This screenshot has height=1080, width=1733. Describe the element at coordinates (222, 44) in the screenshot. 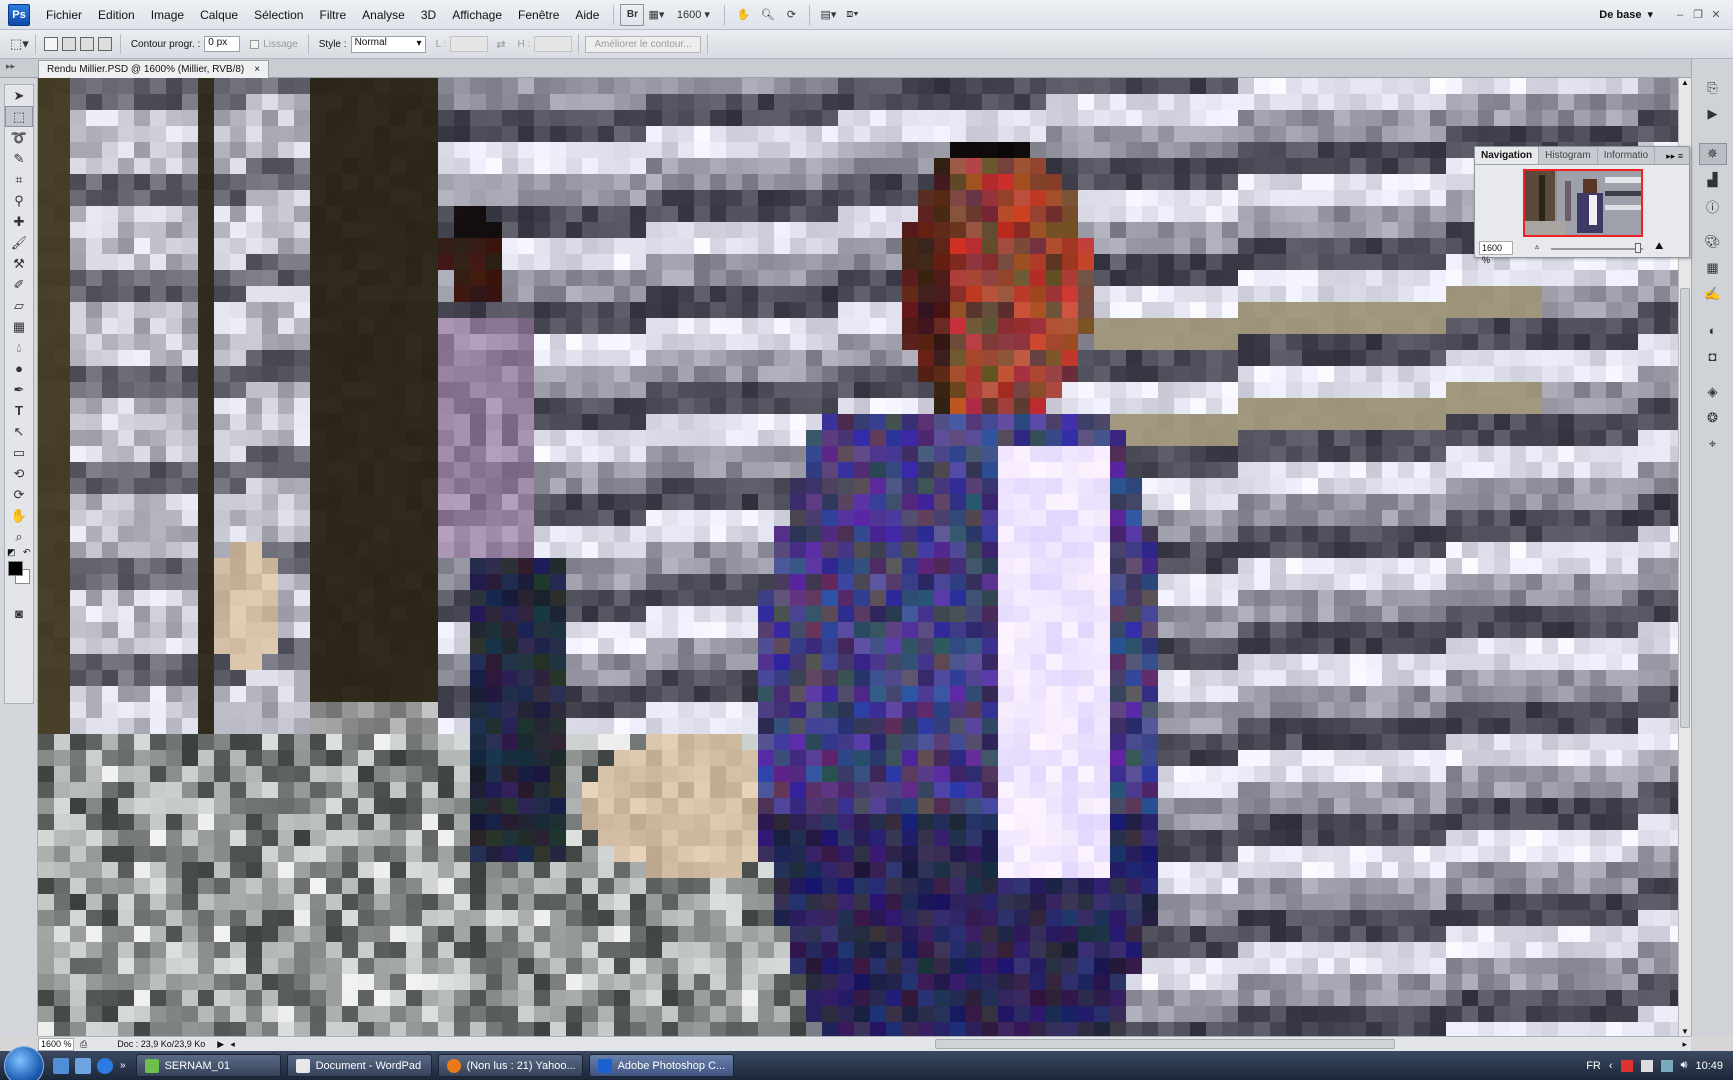

I see `feather-input: 0 px` at that location.